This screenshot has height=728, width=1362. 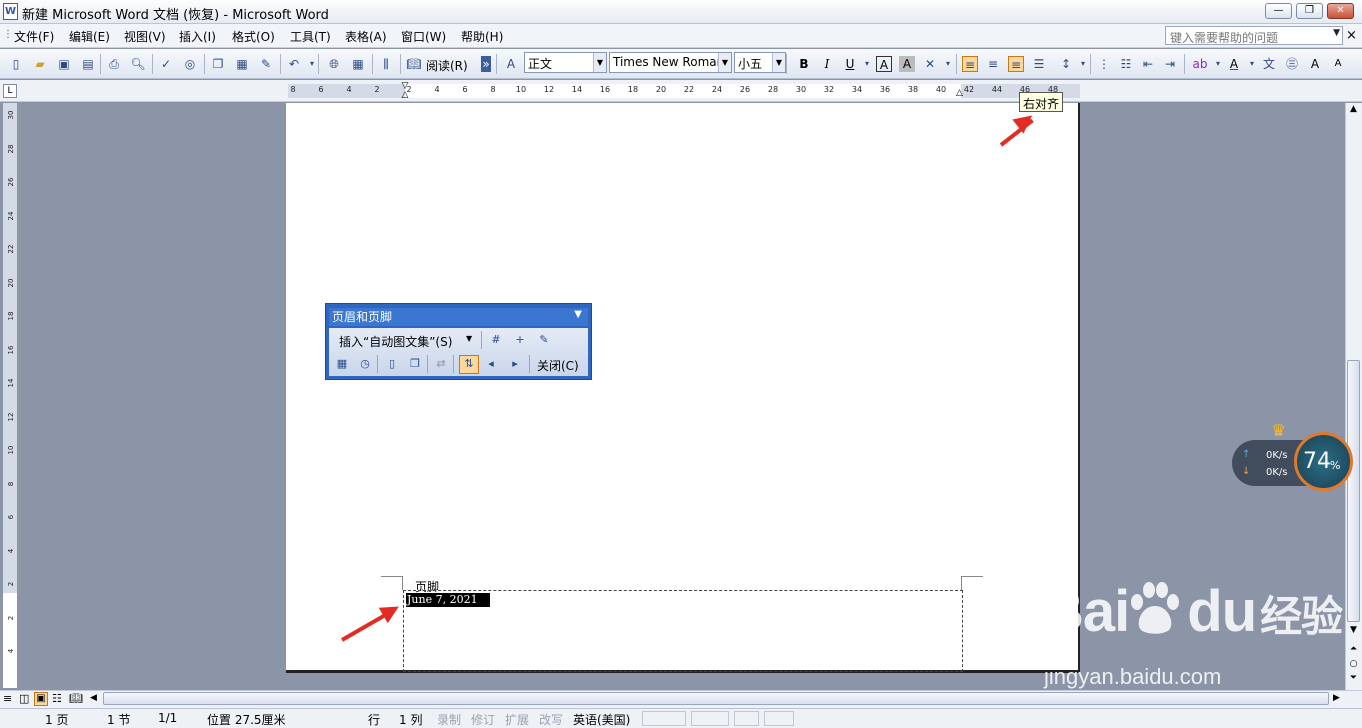 I want to click on previous-page-icon: ⏶, so click(x=1353, y=649).